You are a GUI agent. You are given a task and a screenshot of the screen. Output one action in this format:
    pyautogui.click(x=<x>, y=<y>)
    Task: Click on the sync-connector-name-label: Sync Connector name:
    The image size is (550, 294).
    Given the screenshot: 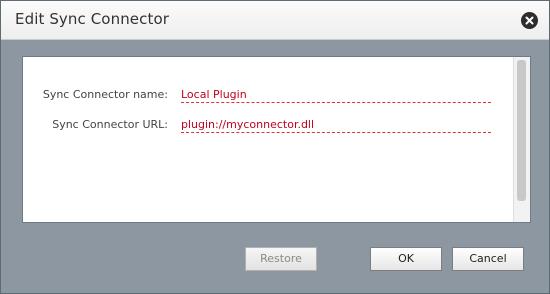 What is the action you would take?
    pyautogui.click(x=105, y=94)
    